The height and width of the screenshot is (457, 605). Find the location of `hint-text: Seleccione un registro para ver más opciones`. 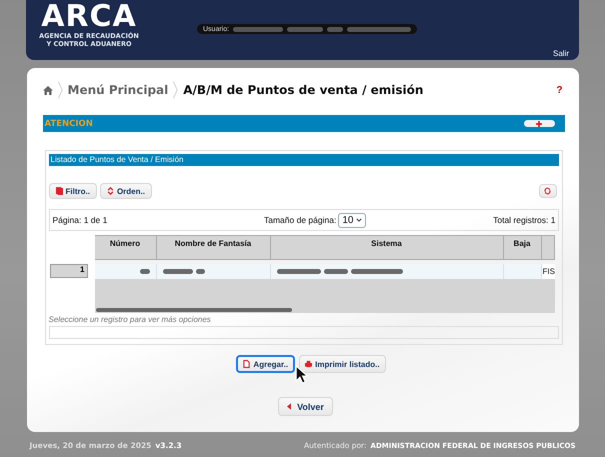

hint-text: Seleccione un registro para ver más opciones is located at coordinates (130, 319).